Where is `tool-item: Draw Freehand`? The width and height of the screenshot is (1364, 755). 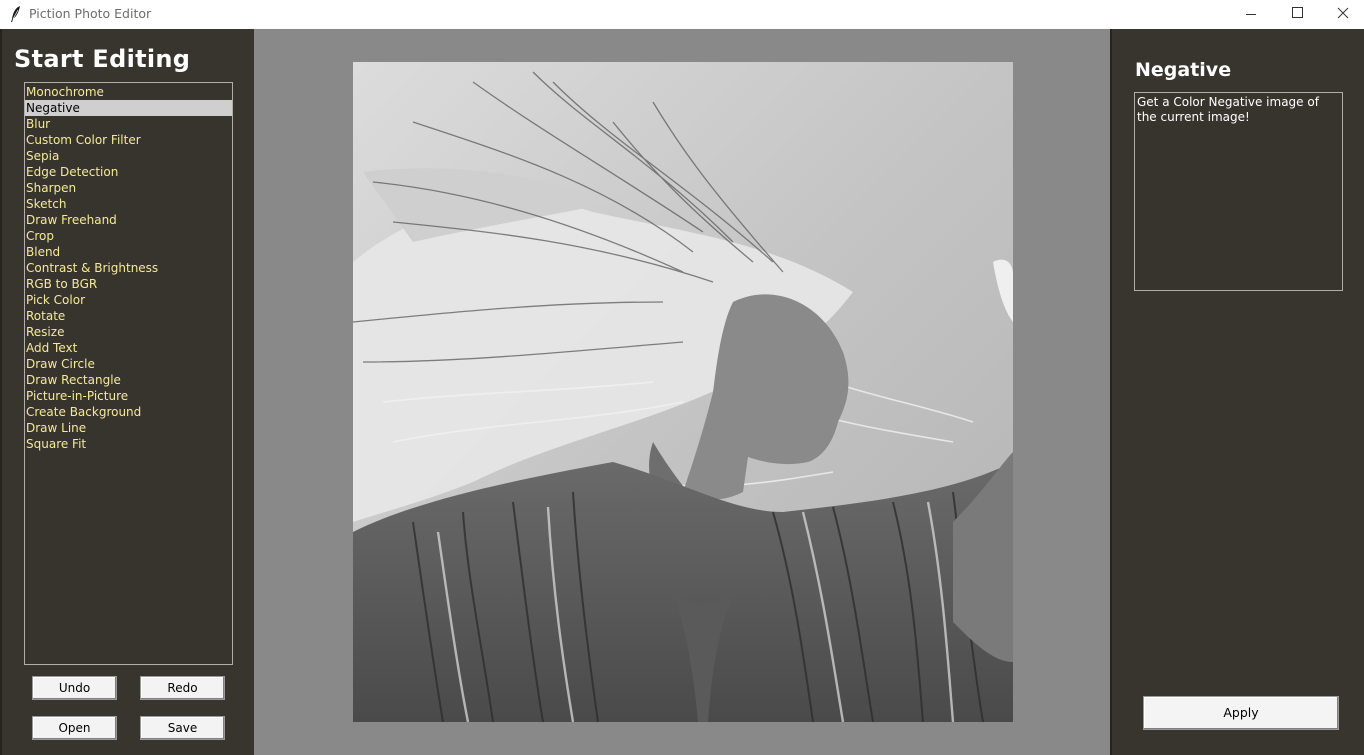
tool-item: Draw Freehand is located at coordinates (128, 220).